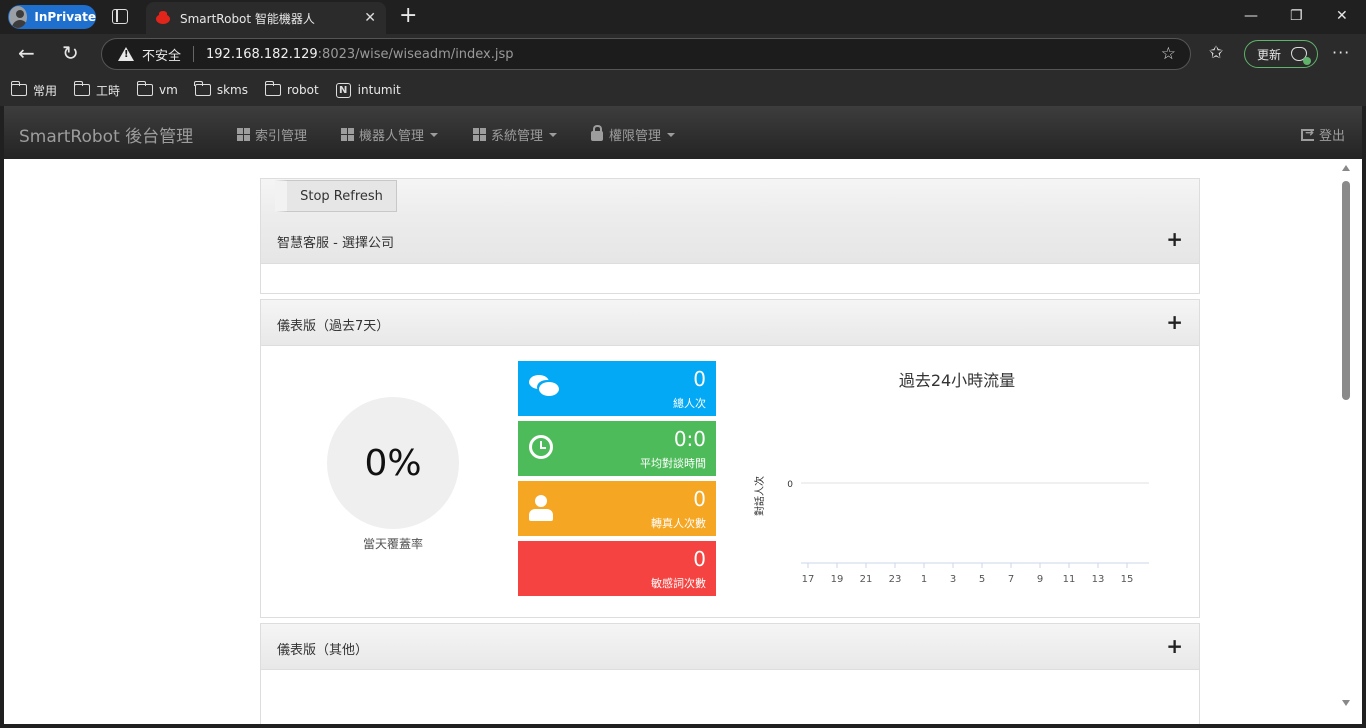  Describe the element at coordinates (683, 90) in the screenshot. I see `bookmarks-bar: 常用 工時 vm skms robot Nintumit` at that location.